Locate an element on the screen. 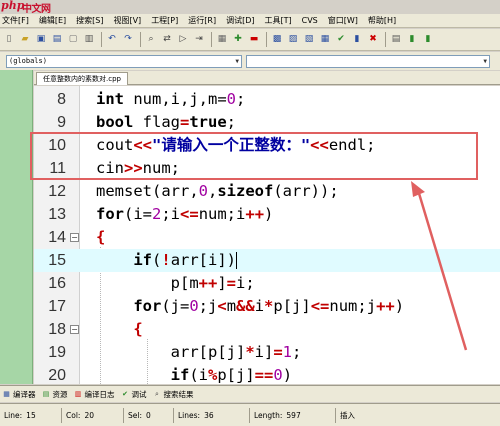 The width and height of the screenshot is (500, 426). code-line: 19 arr[p[j]*i]=1; is located at coordinates (267, 352).